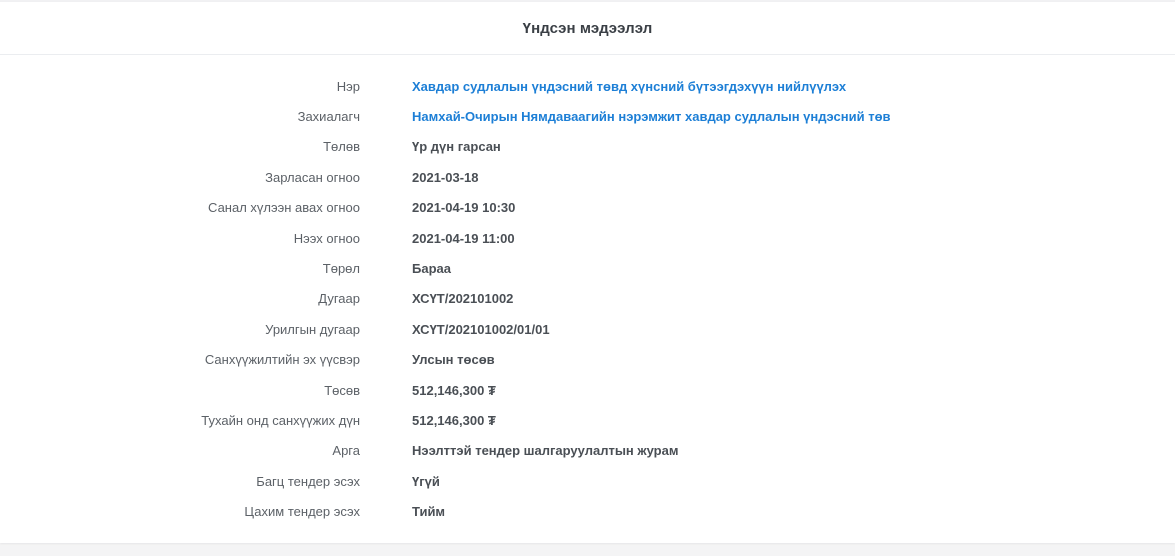 The height and width of the screenshot is (556, 1175). What do you see at coordinates (587, 390) in the screenshot?
I see `detail-row-budget: Төсөв 512,146,300 ₮` at bounding box center [587, 390].